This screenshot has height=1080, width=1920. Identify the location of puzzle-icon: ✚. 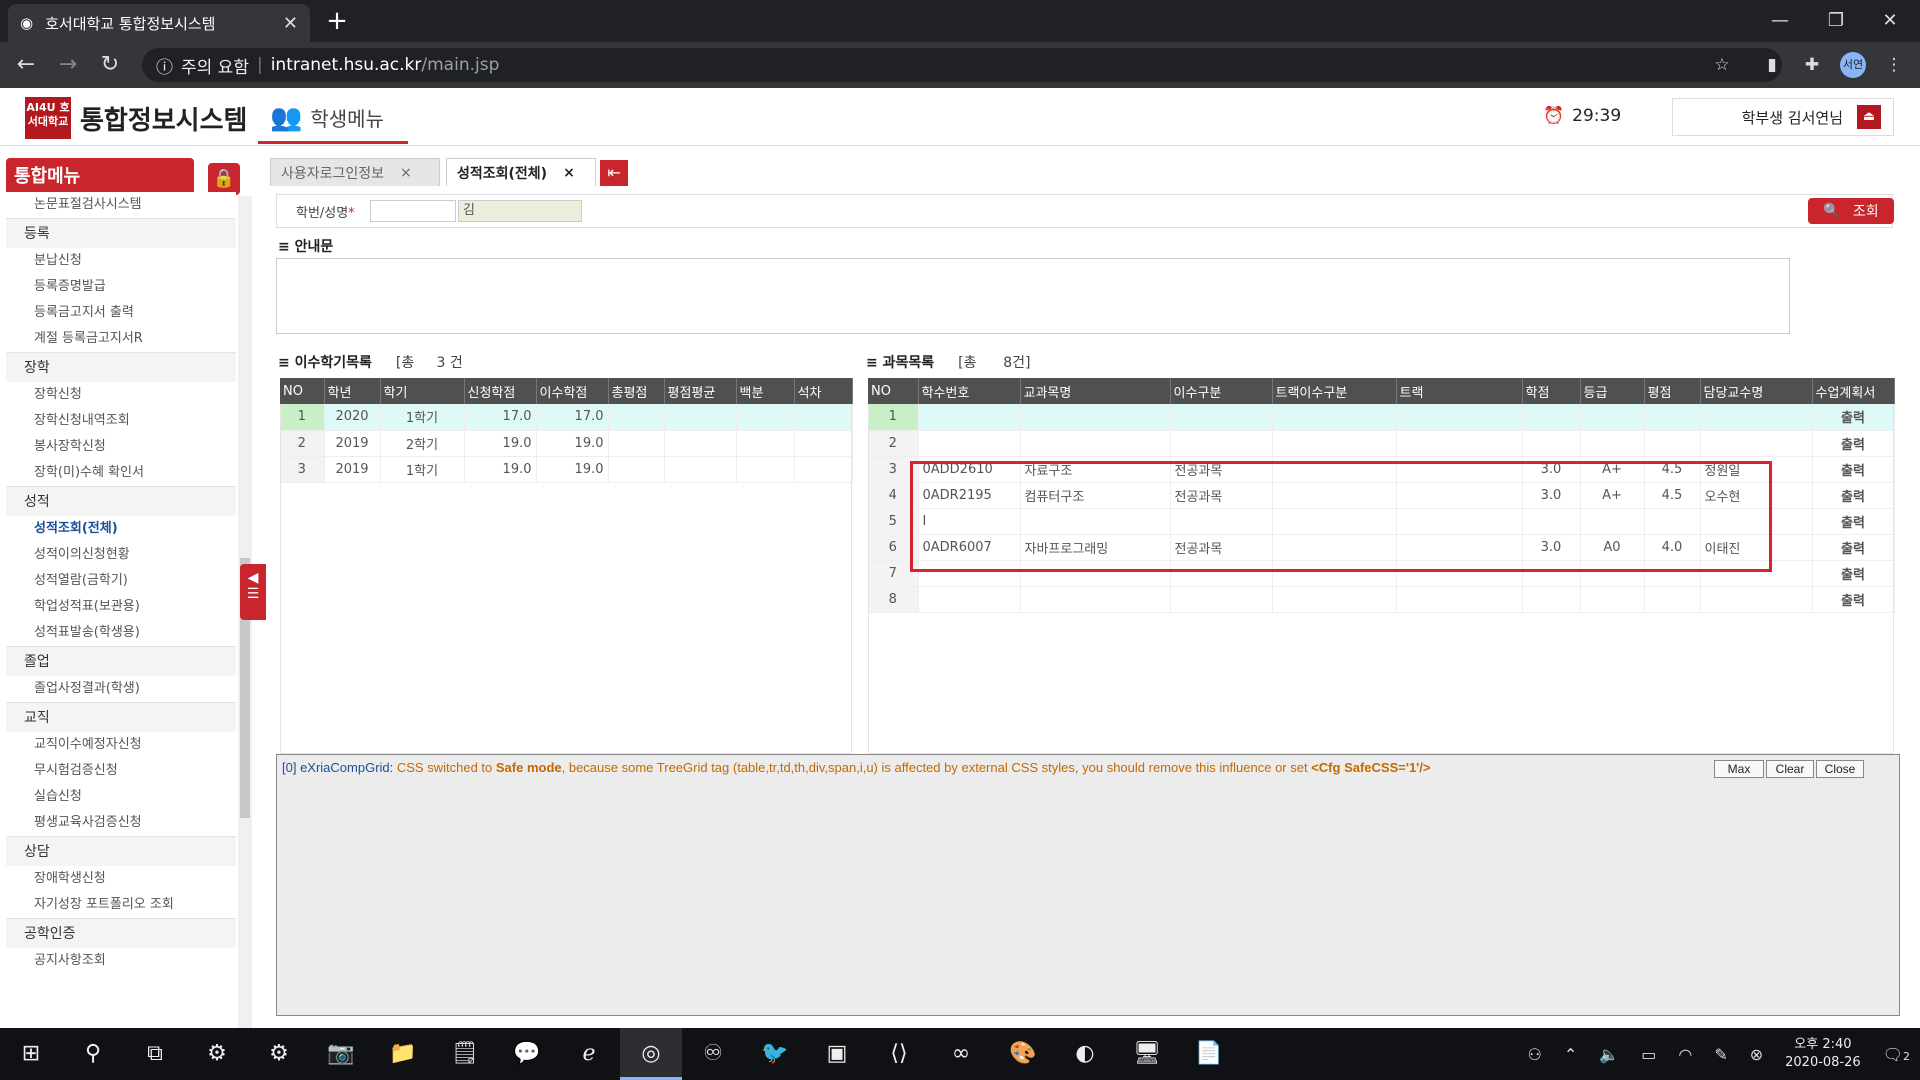
(1812, 65).